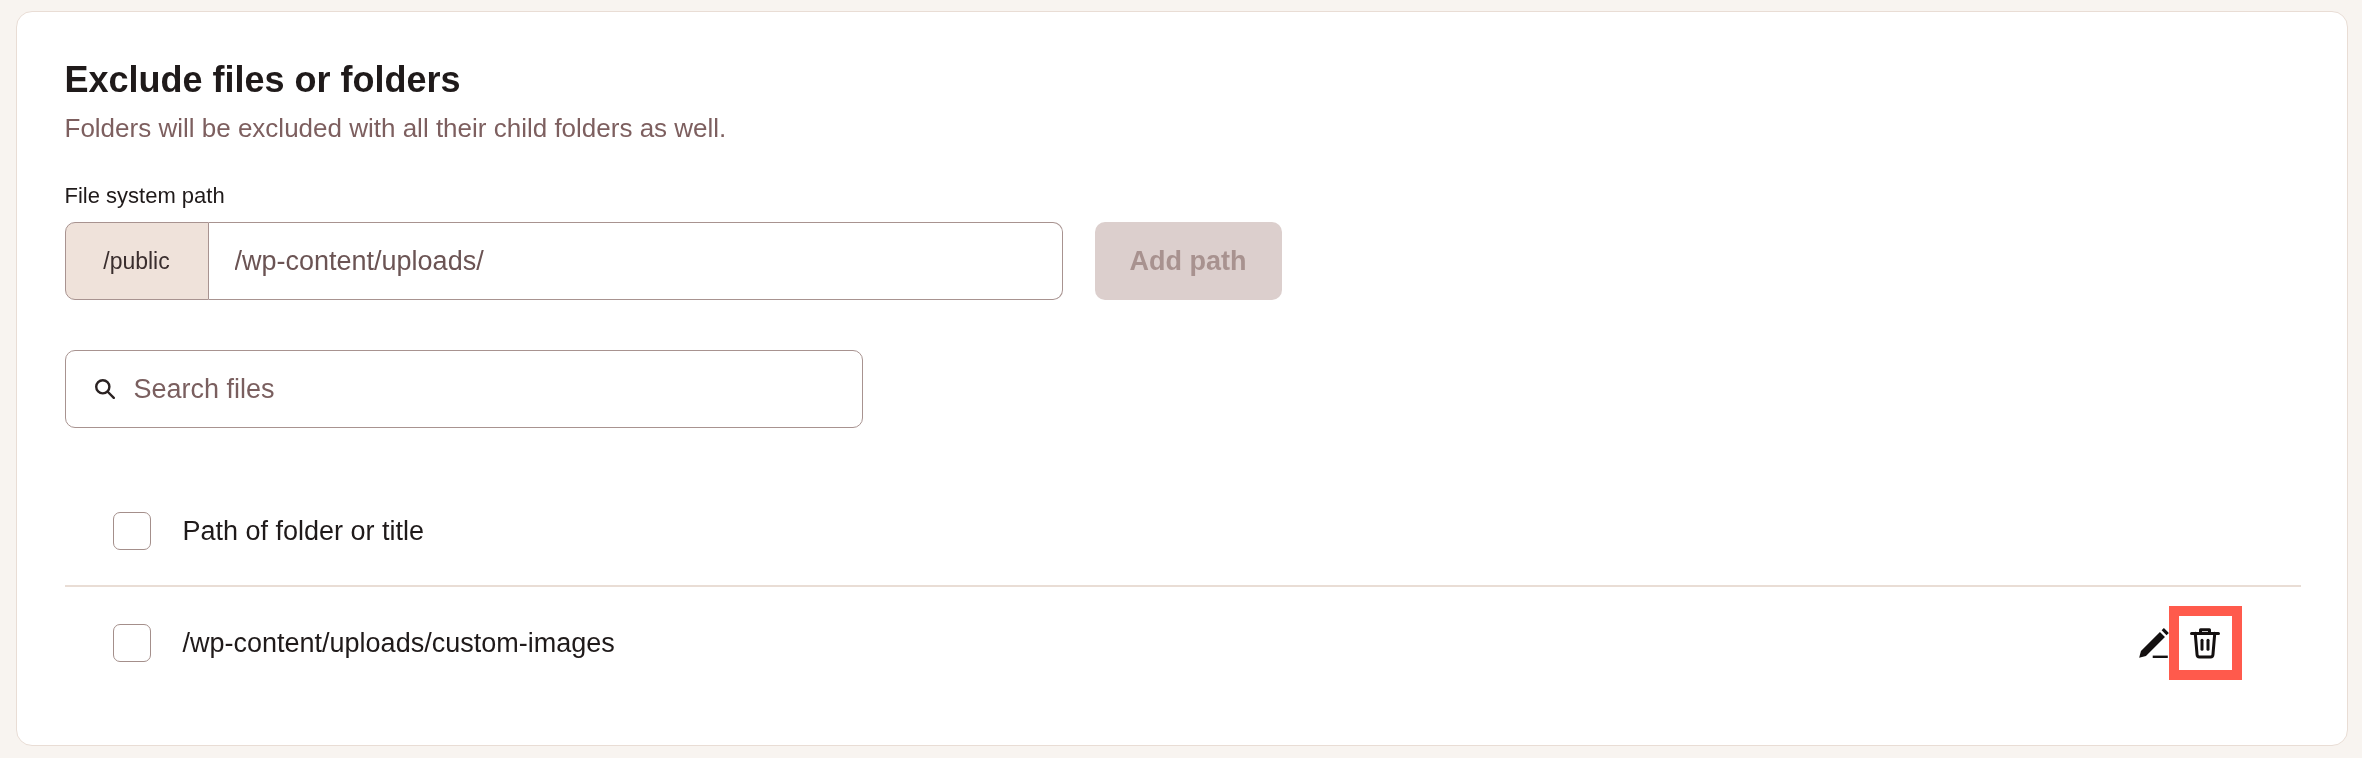  I want to click on pencil-icon, so click(2153, 643).